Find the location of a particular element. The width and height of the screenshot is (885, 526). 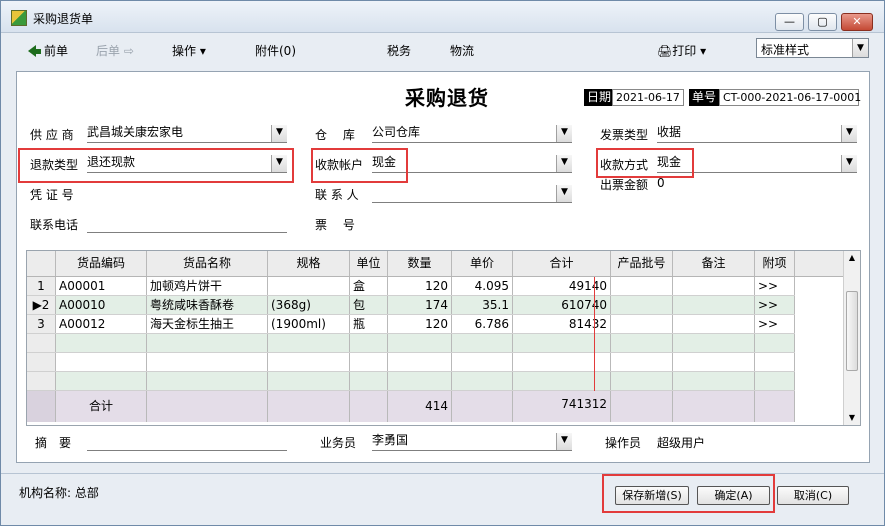

col-price: 单价 is located at coordinates (482, 263).